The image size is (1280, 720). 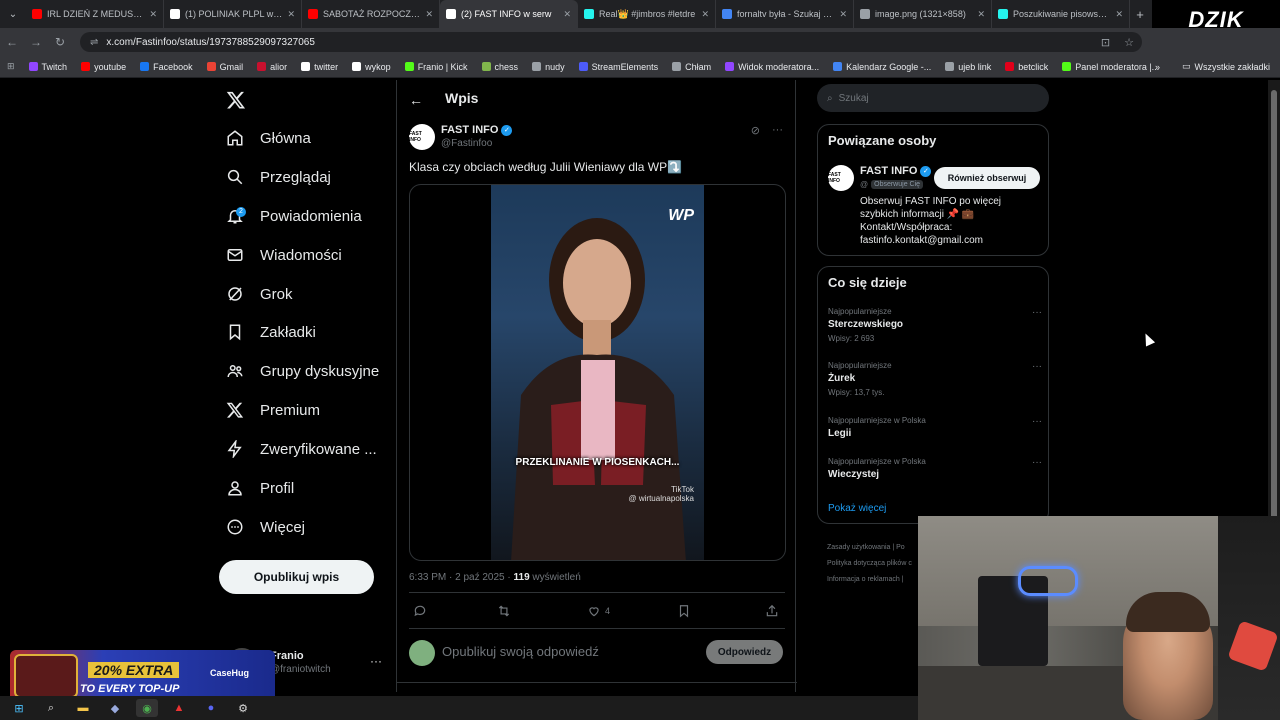 I want to click on browser-tab: (1) POLINIAK PLPL w serw ✕, so click(x=233, y=14).